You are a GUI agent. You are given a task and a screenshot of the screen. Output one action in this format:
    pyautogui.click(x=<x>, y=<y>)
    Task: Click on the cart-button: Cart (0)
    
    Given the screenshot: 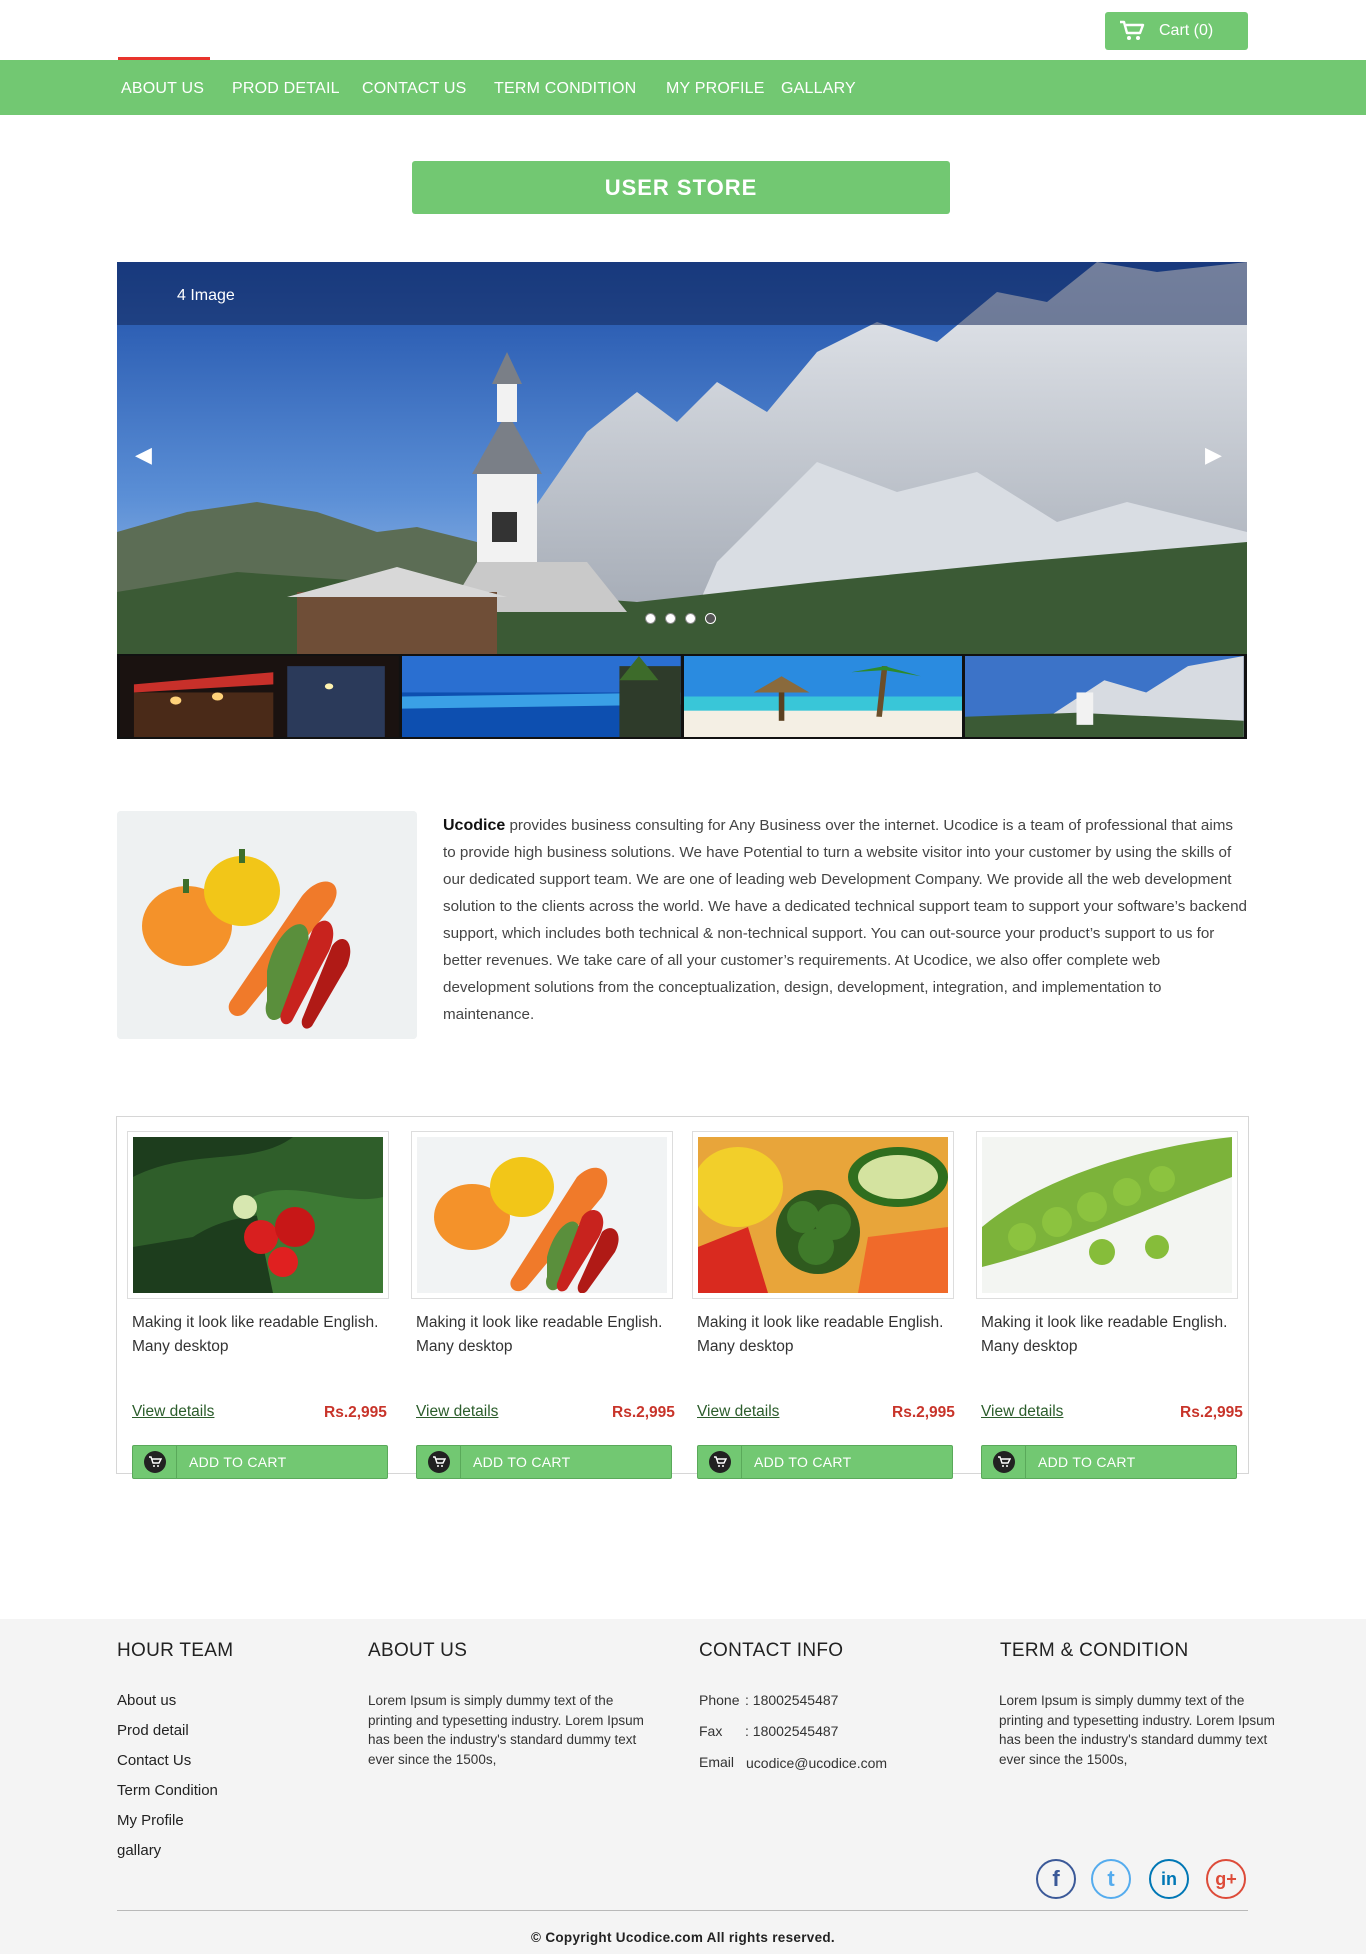 What is the action you would take?
    pyautogui.click(x=1176, y=31)
    